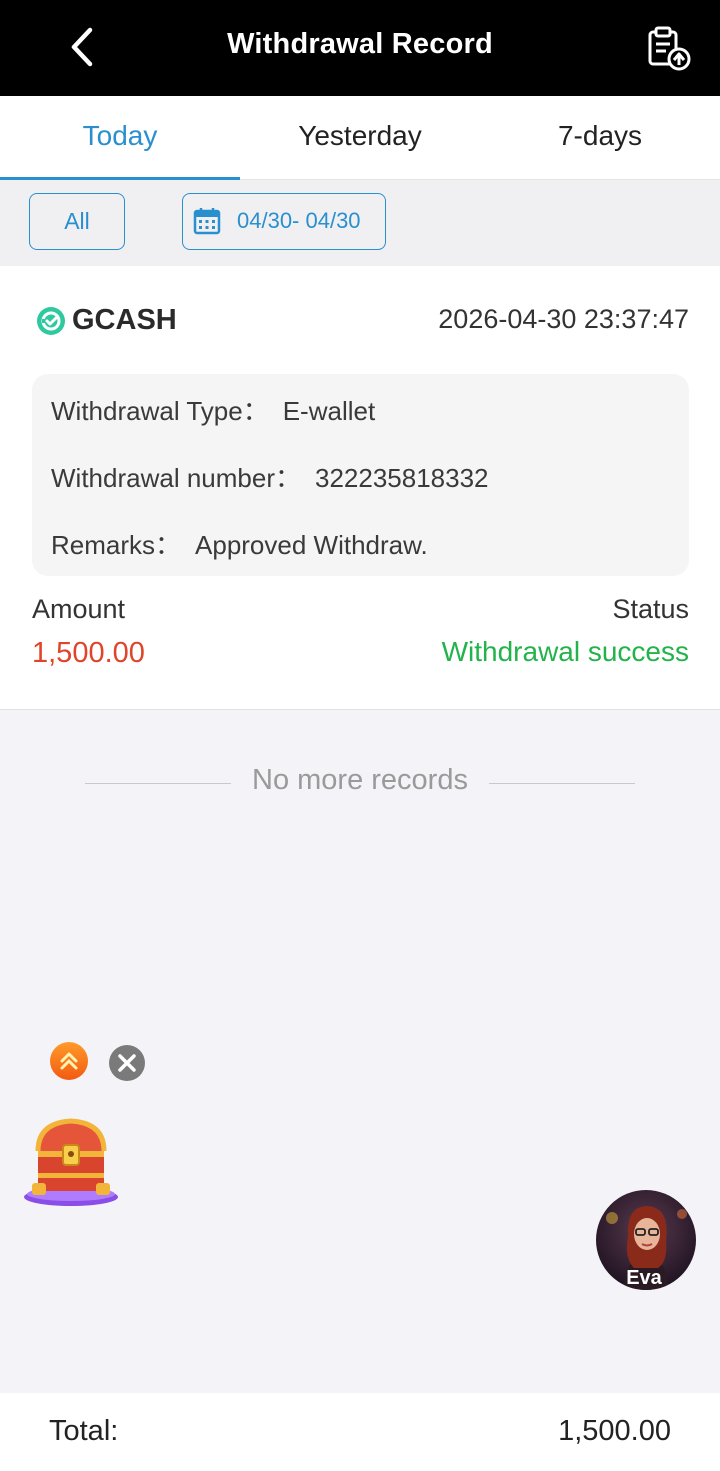 The width and height of the screenshot is (720, 1471). What do you see at coordinates (360, 1432) in the screenshot?
I see `total-footer: Total: 1,500.00` at bounding box center [360, 1432].